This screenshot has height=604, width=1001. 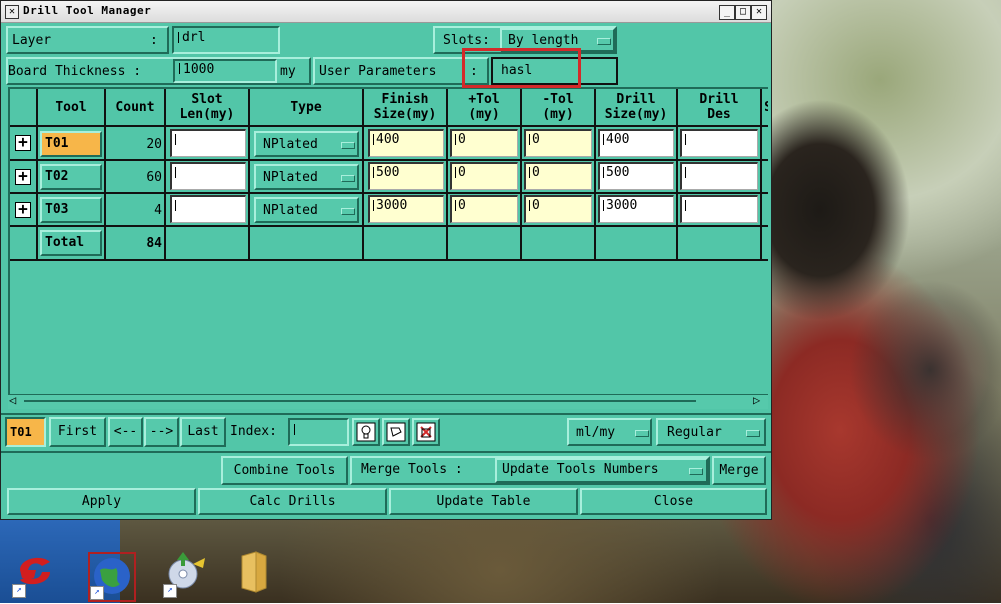 What do you see at coordinates (12, 400) in the screenshot?
I see `scroll-left-icon: ◁` at bounding box center [12, 400].